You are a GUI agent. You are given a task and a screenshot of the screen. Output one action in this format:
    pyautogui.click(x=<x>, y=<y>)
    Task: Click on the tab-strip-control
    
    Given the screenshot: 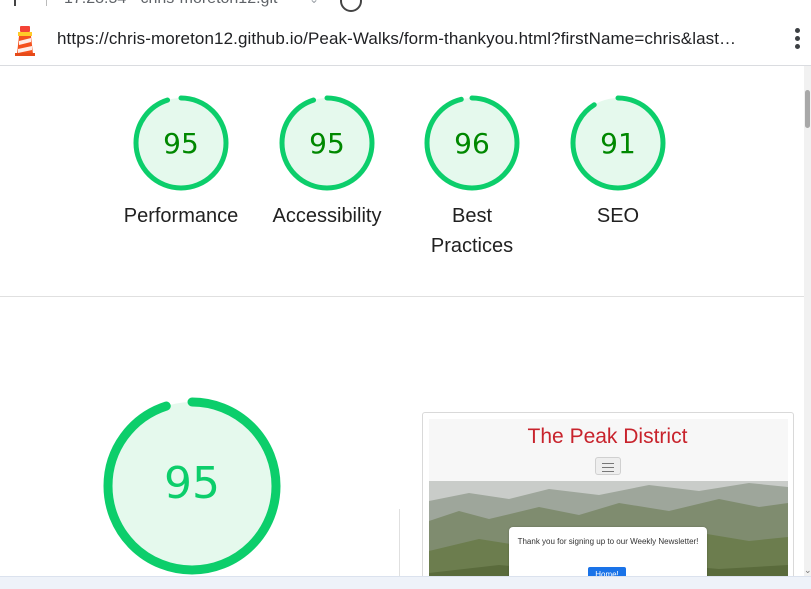 What is the action you would take?
    pyautogui.click(x=15, y=3)
    